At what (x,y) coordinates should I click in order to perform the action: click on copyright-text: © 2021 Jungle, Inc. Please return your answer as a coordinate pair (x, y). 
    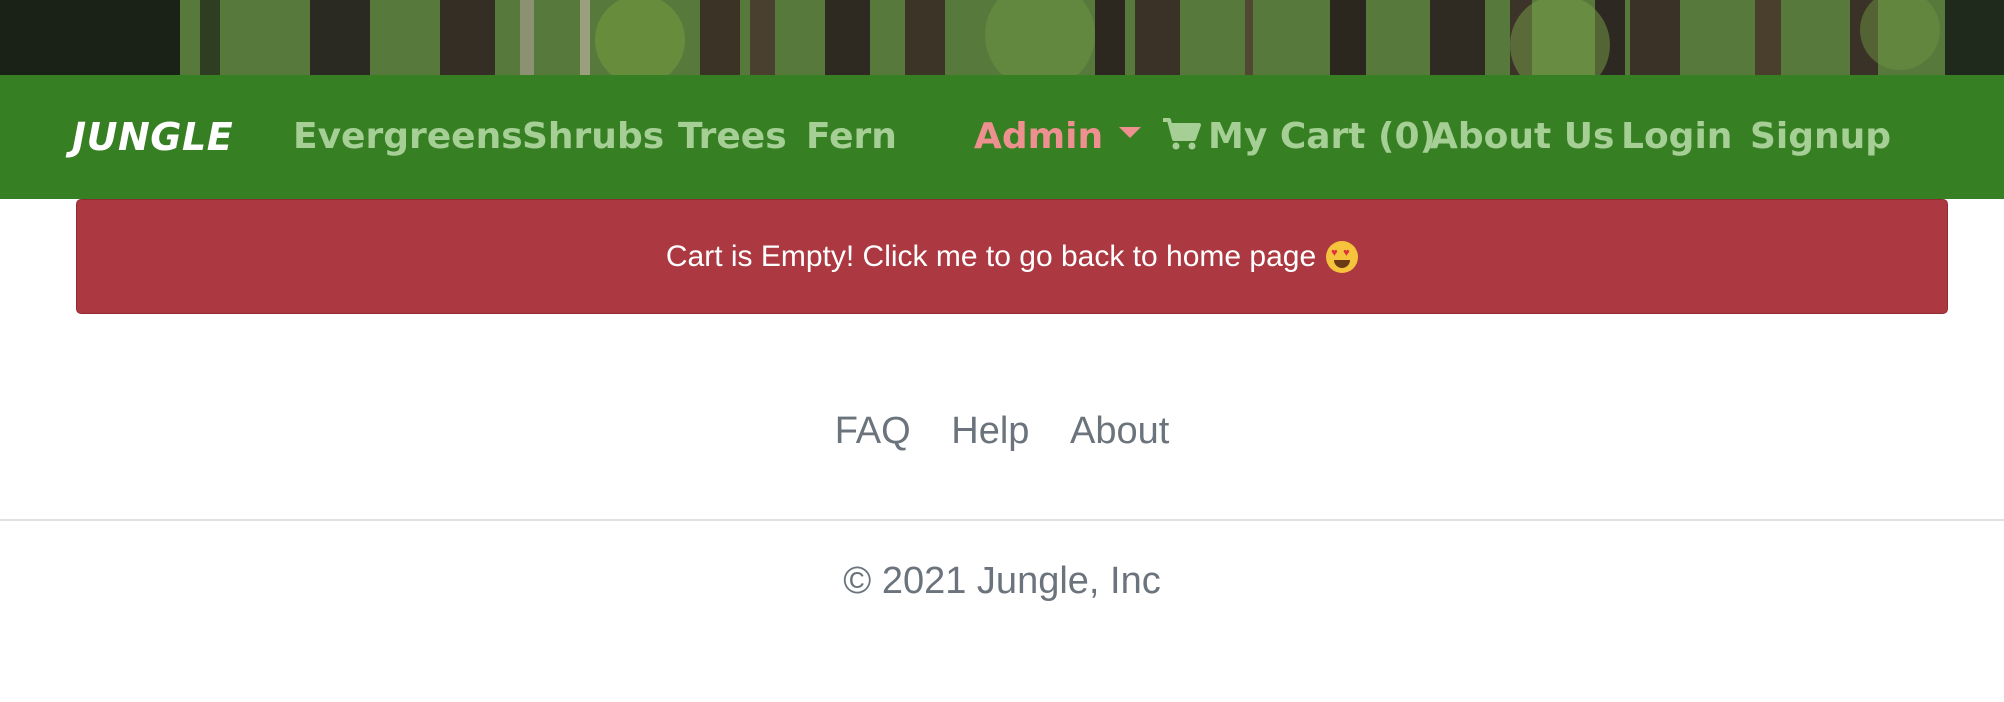
    Looking at the image, I should click on (1002, 581).